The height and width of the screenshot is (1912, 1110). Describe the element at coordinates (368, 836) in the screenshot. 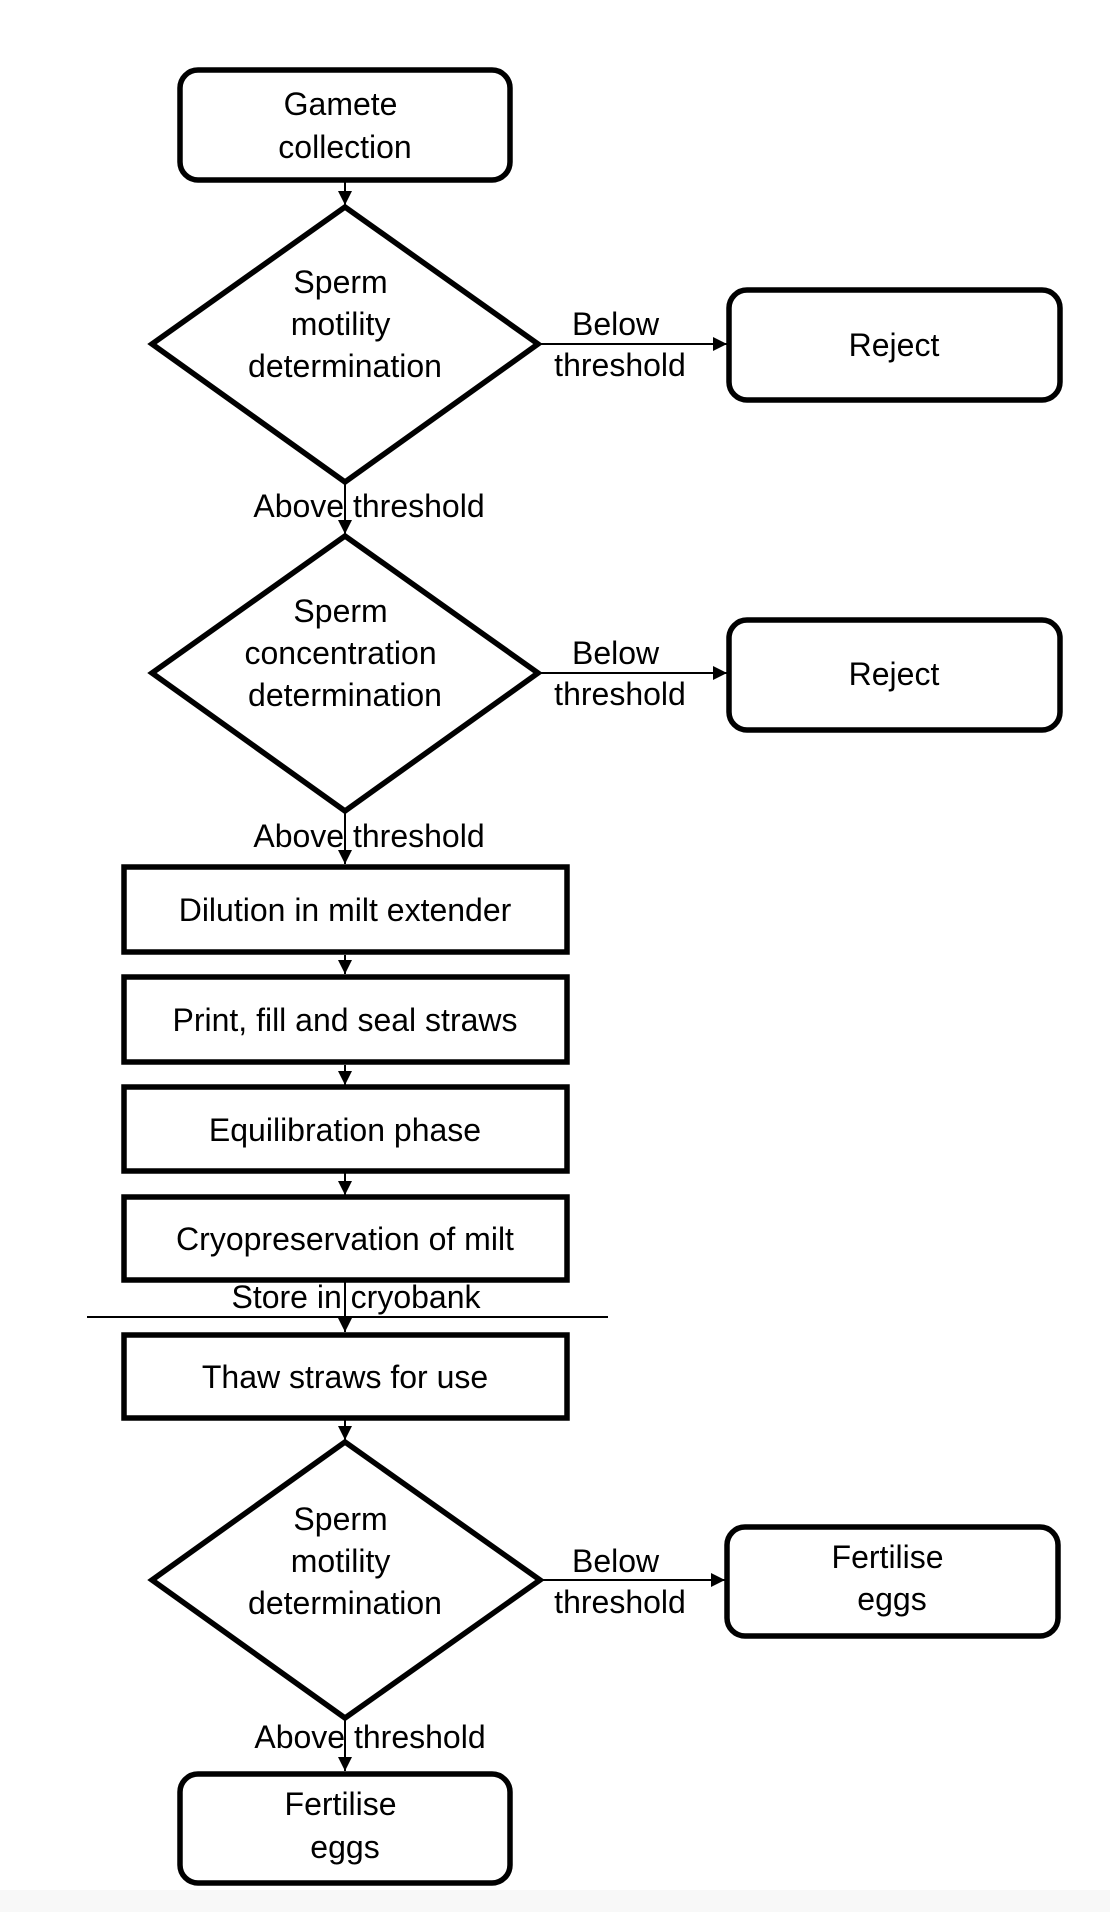

I see `edge-label-above-2: Above threshold` at that location.